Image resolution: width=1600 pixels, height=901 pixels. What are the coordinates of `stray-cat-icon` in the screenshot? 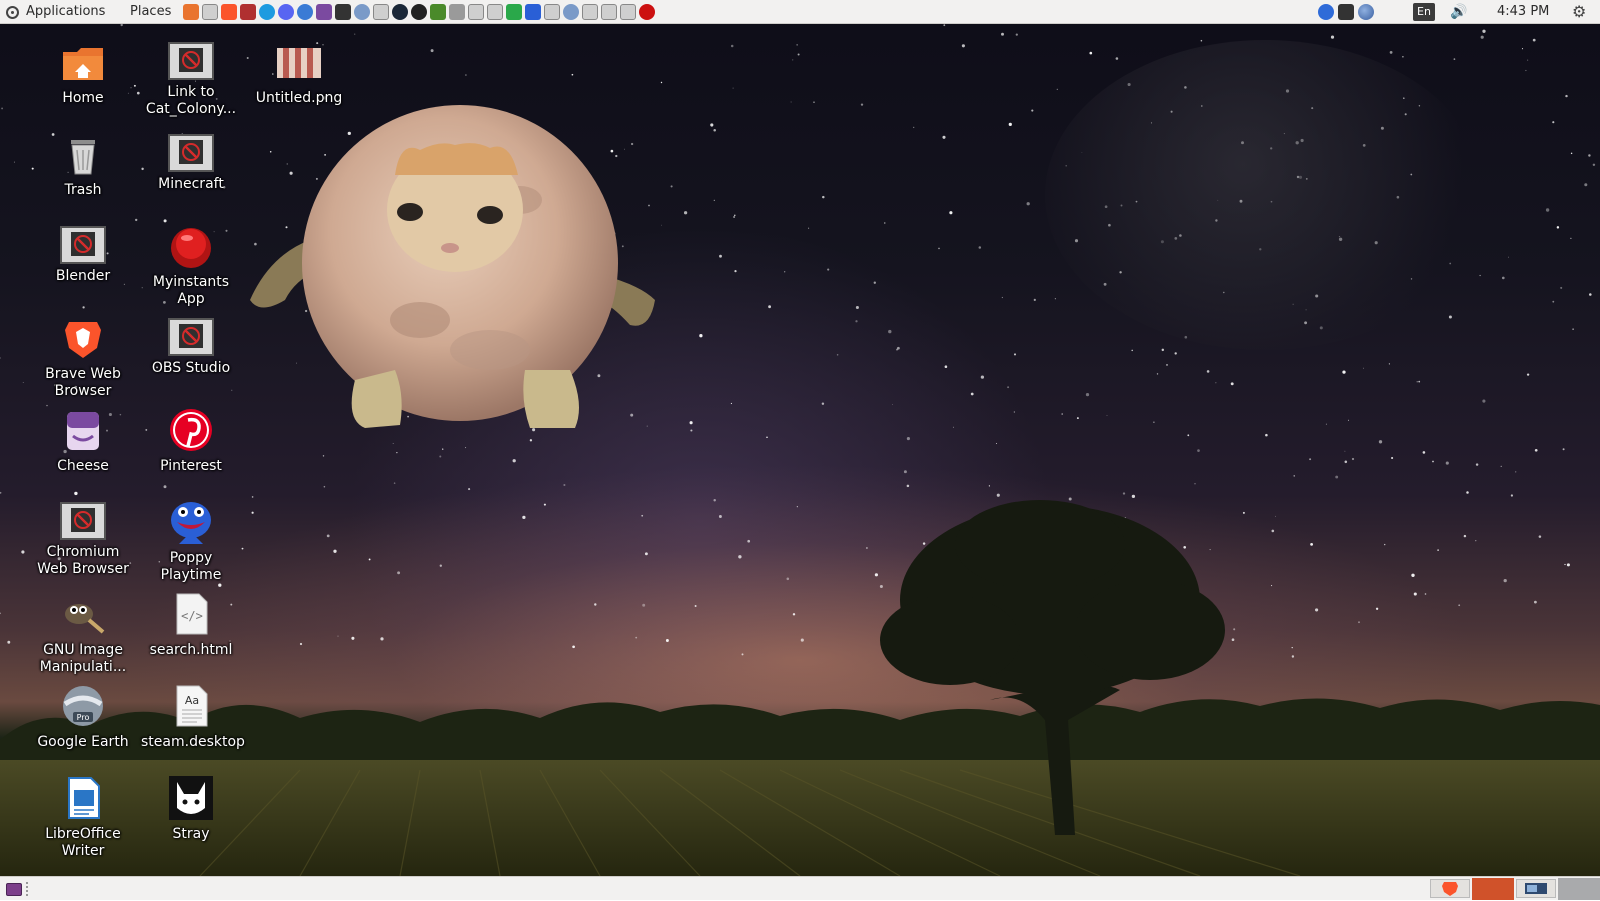 It's located at (191, 798).